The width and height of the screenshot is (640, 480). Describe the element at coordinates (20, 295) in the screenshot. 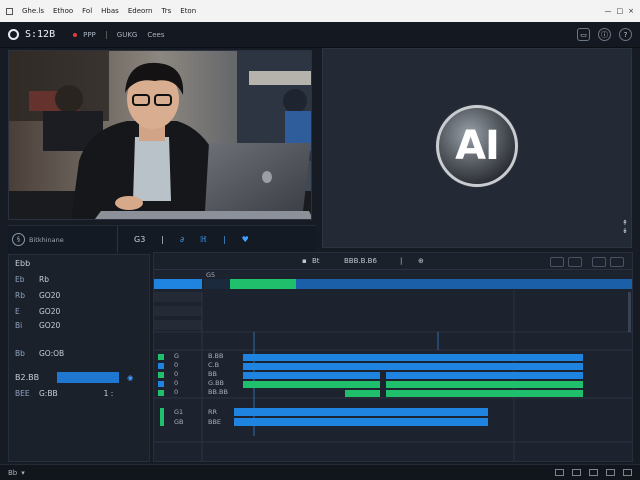

I see `property-key: Rb` at that location.